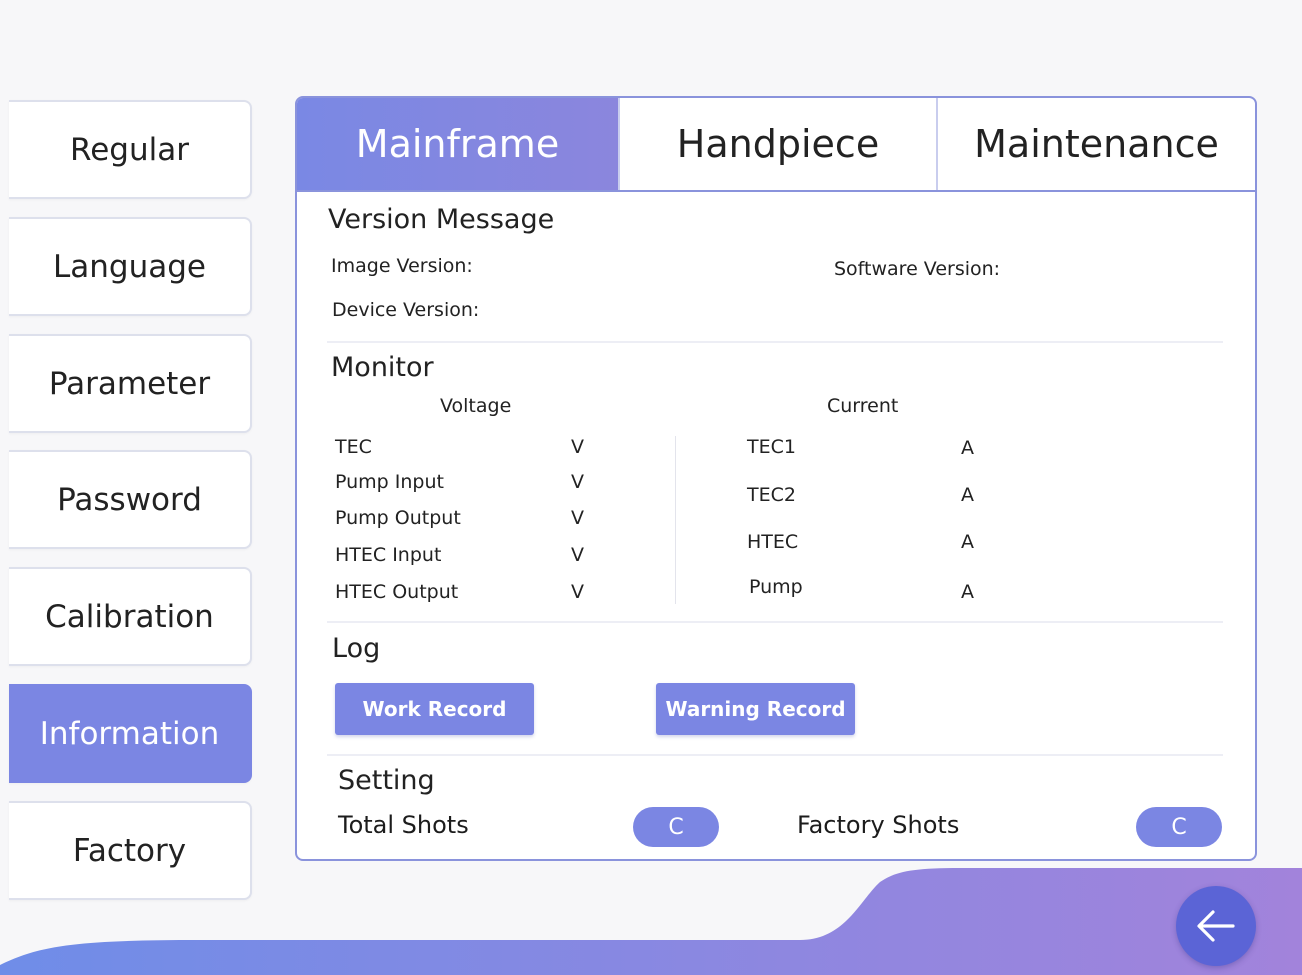  What do you see at coordinates (1095, 144) in the screenshot?
I see `tab-maintenance: Maintenance` at bounding box center [1095, 144].